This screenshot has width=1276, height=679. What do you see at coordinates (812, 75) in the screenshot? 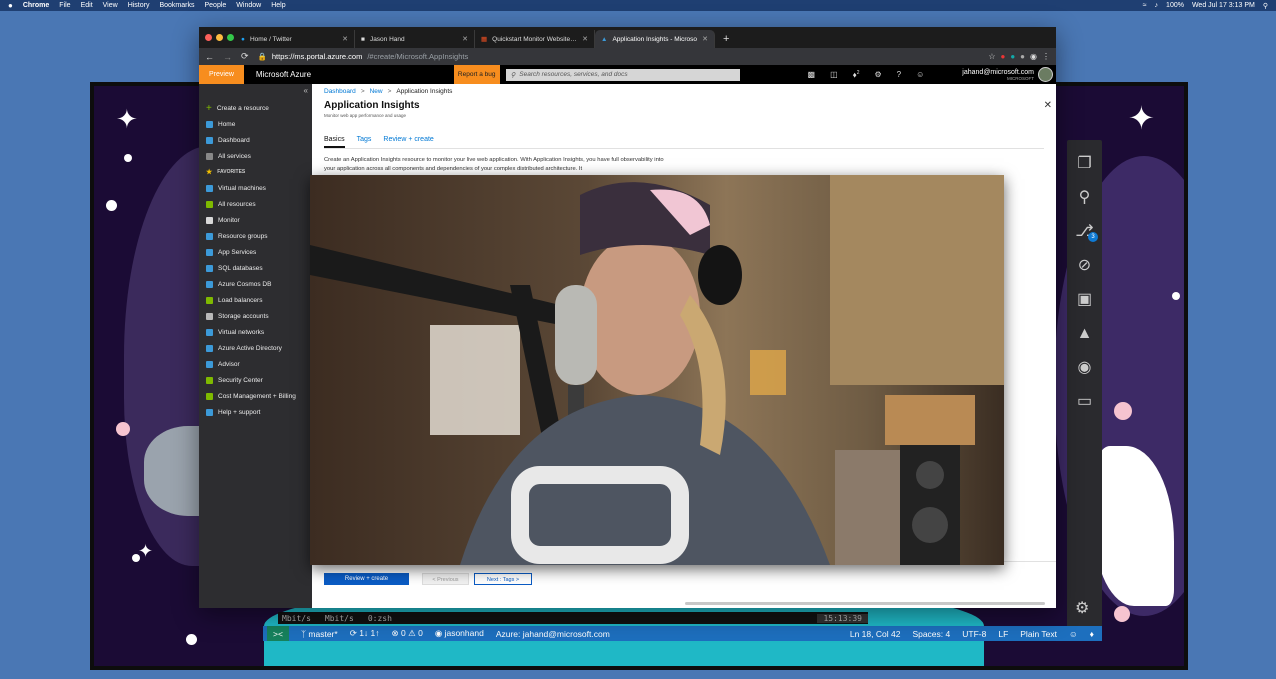
I see `cloud-shell-icon: ▩` at bounding box center [812, 75].